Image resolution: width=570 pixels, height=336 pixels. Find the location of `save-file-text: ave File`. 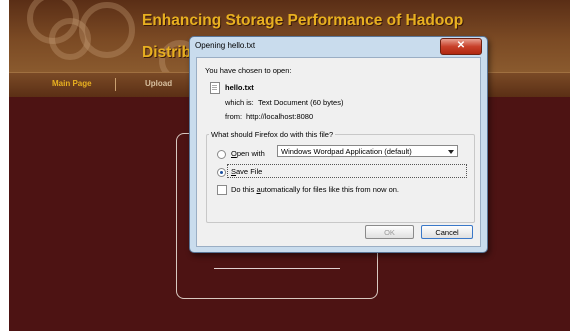

save-file-text: ave File is located at coordinates (249, 171).